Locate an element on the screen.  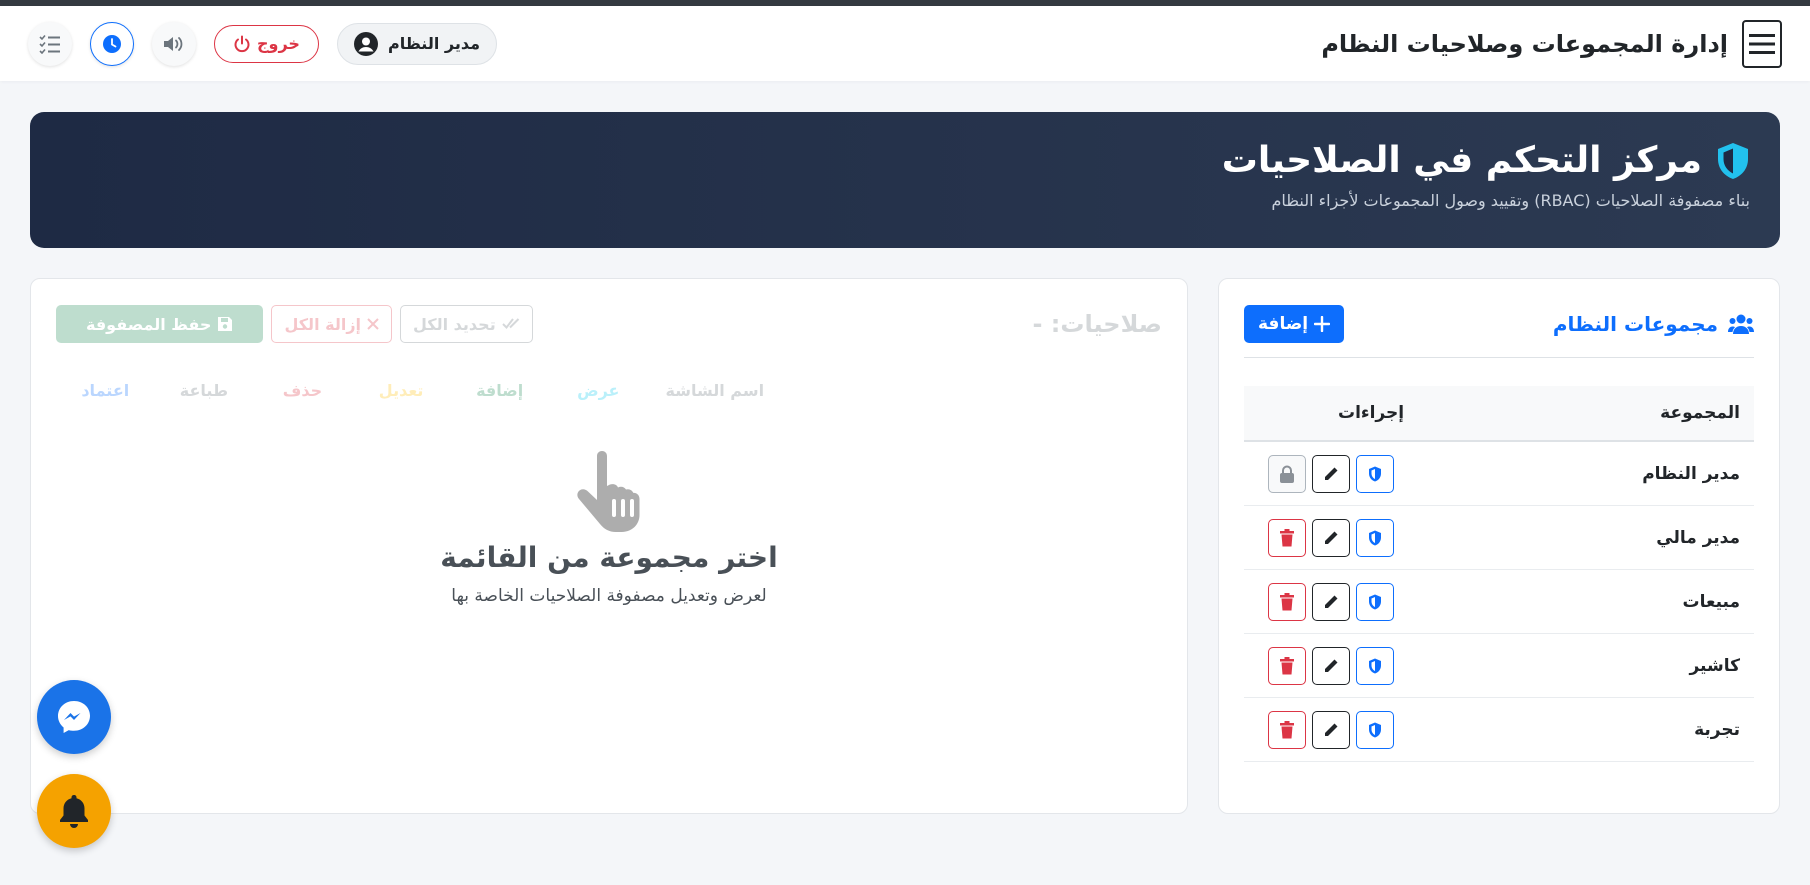
add-group-button: إضافة is located at coordinates (1294, 324).